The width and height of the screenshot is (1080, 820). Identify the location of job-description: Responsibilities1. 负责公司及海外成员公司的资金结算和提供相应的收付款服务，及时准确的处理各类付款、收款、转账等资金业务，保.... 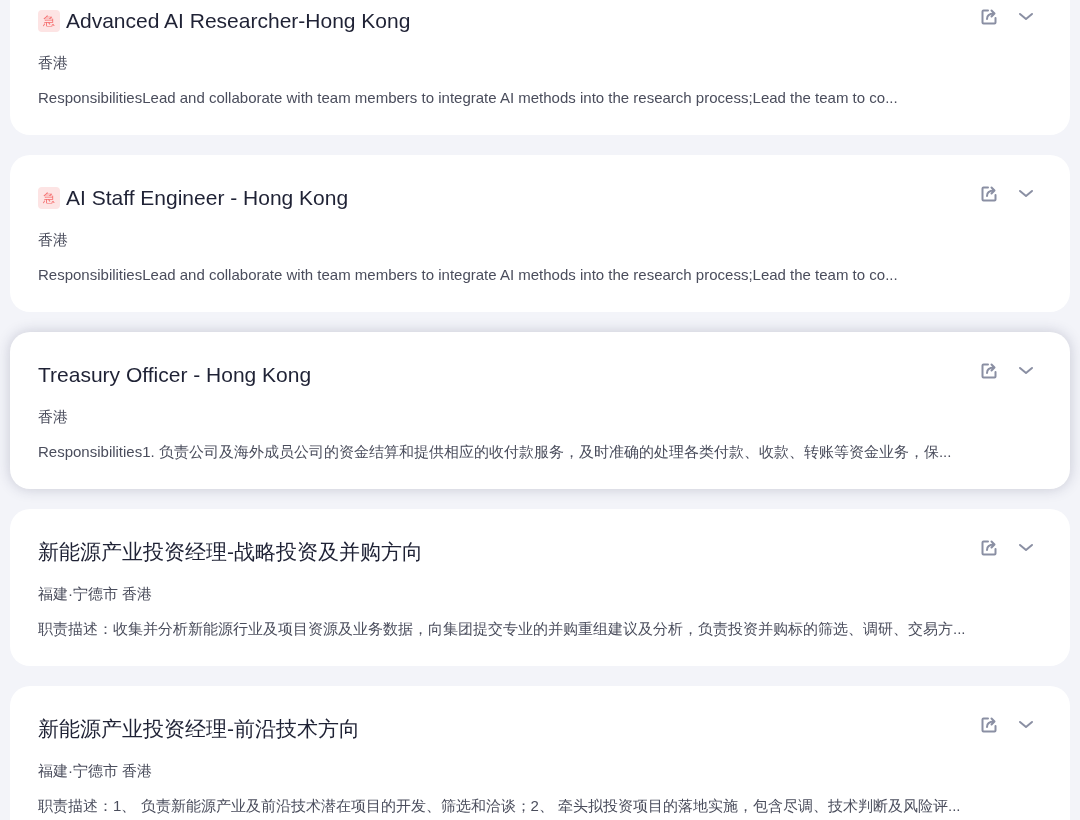
(495, 451).